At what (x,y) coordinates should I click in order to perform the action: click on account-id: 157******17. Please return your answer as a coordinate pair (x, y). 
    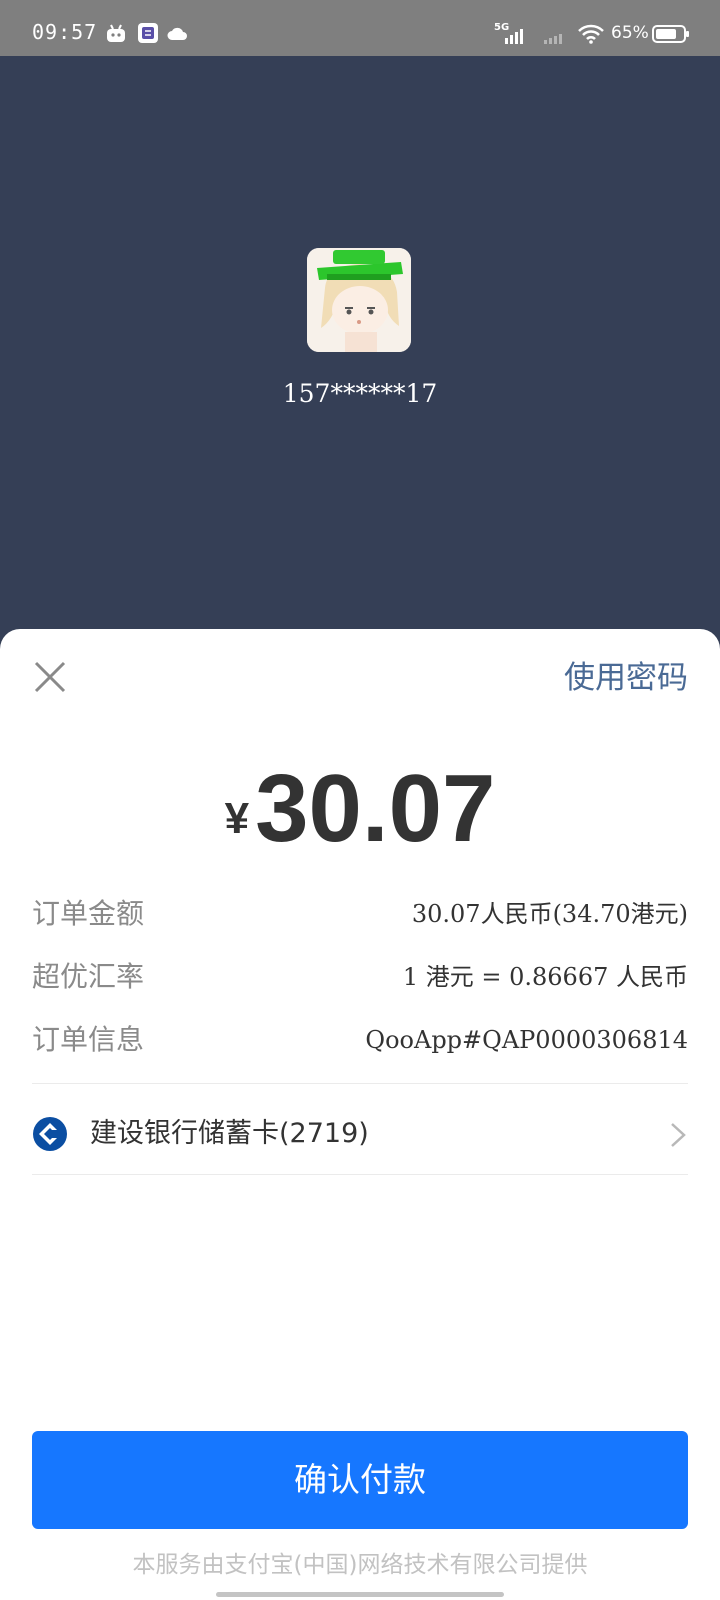
    Looking at the image, I should click on (360, 393).